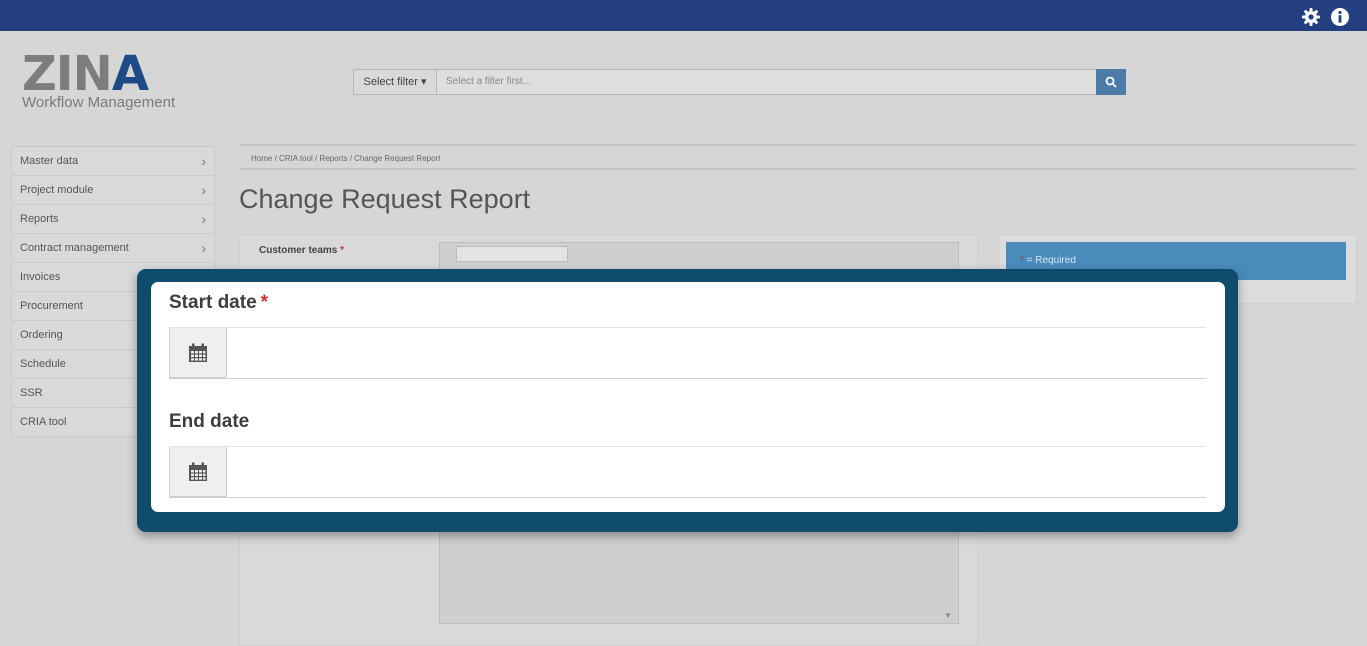 Image resolution: width=1367 pixels, height=646 pixels. I want to click on end-date-input, so click(717, 472).